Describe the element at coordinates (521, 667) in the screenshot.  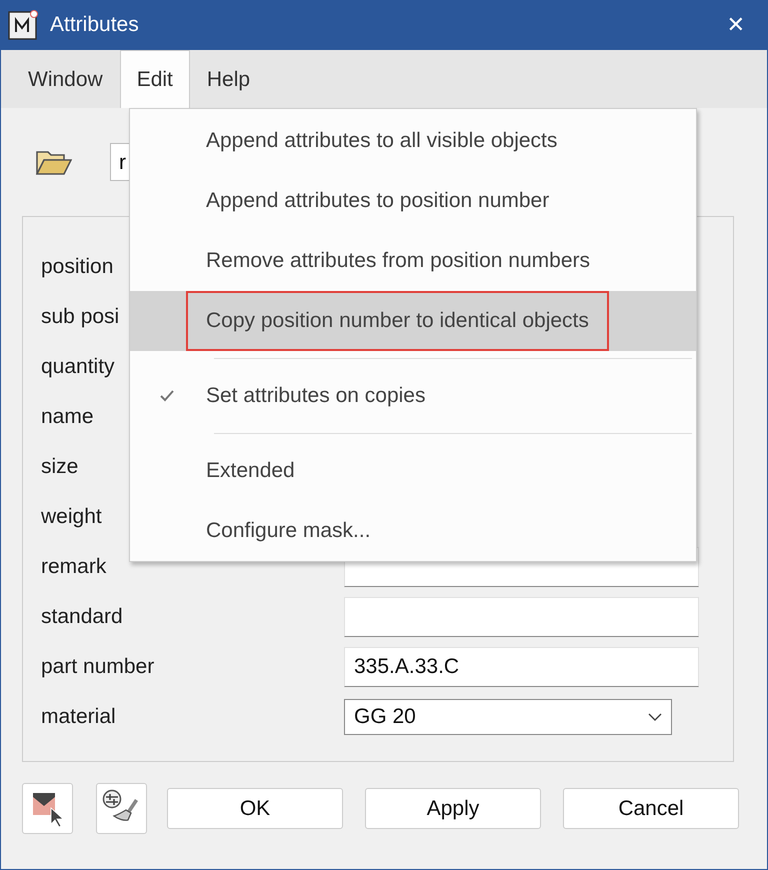
I see `input-field: 335.A.33.C` at that location.